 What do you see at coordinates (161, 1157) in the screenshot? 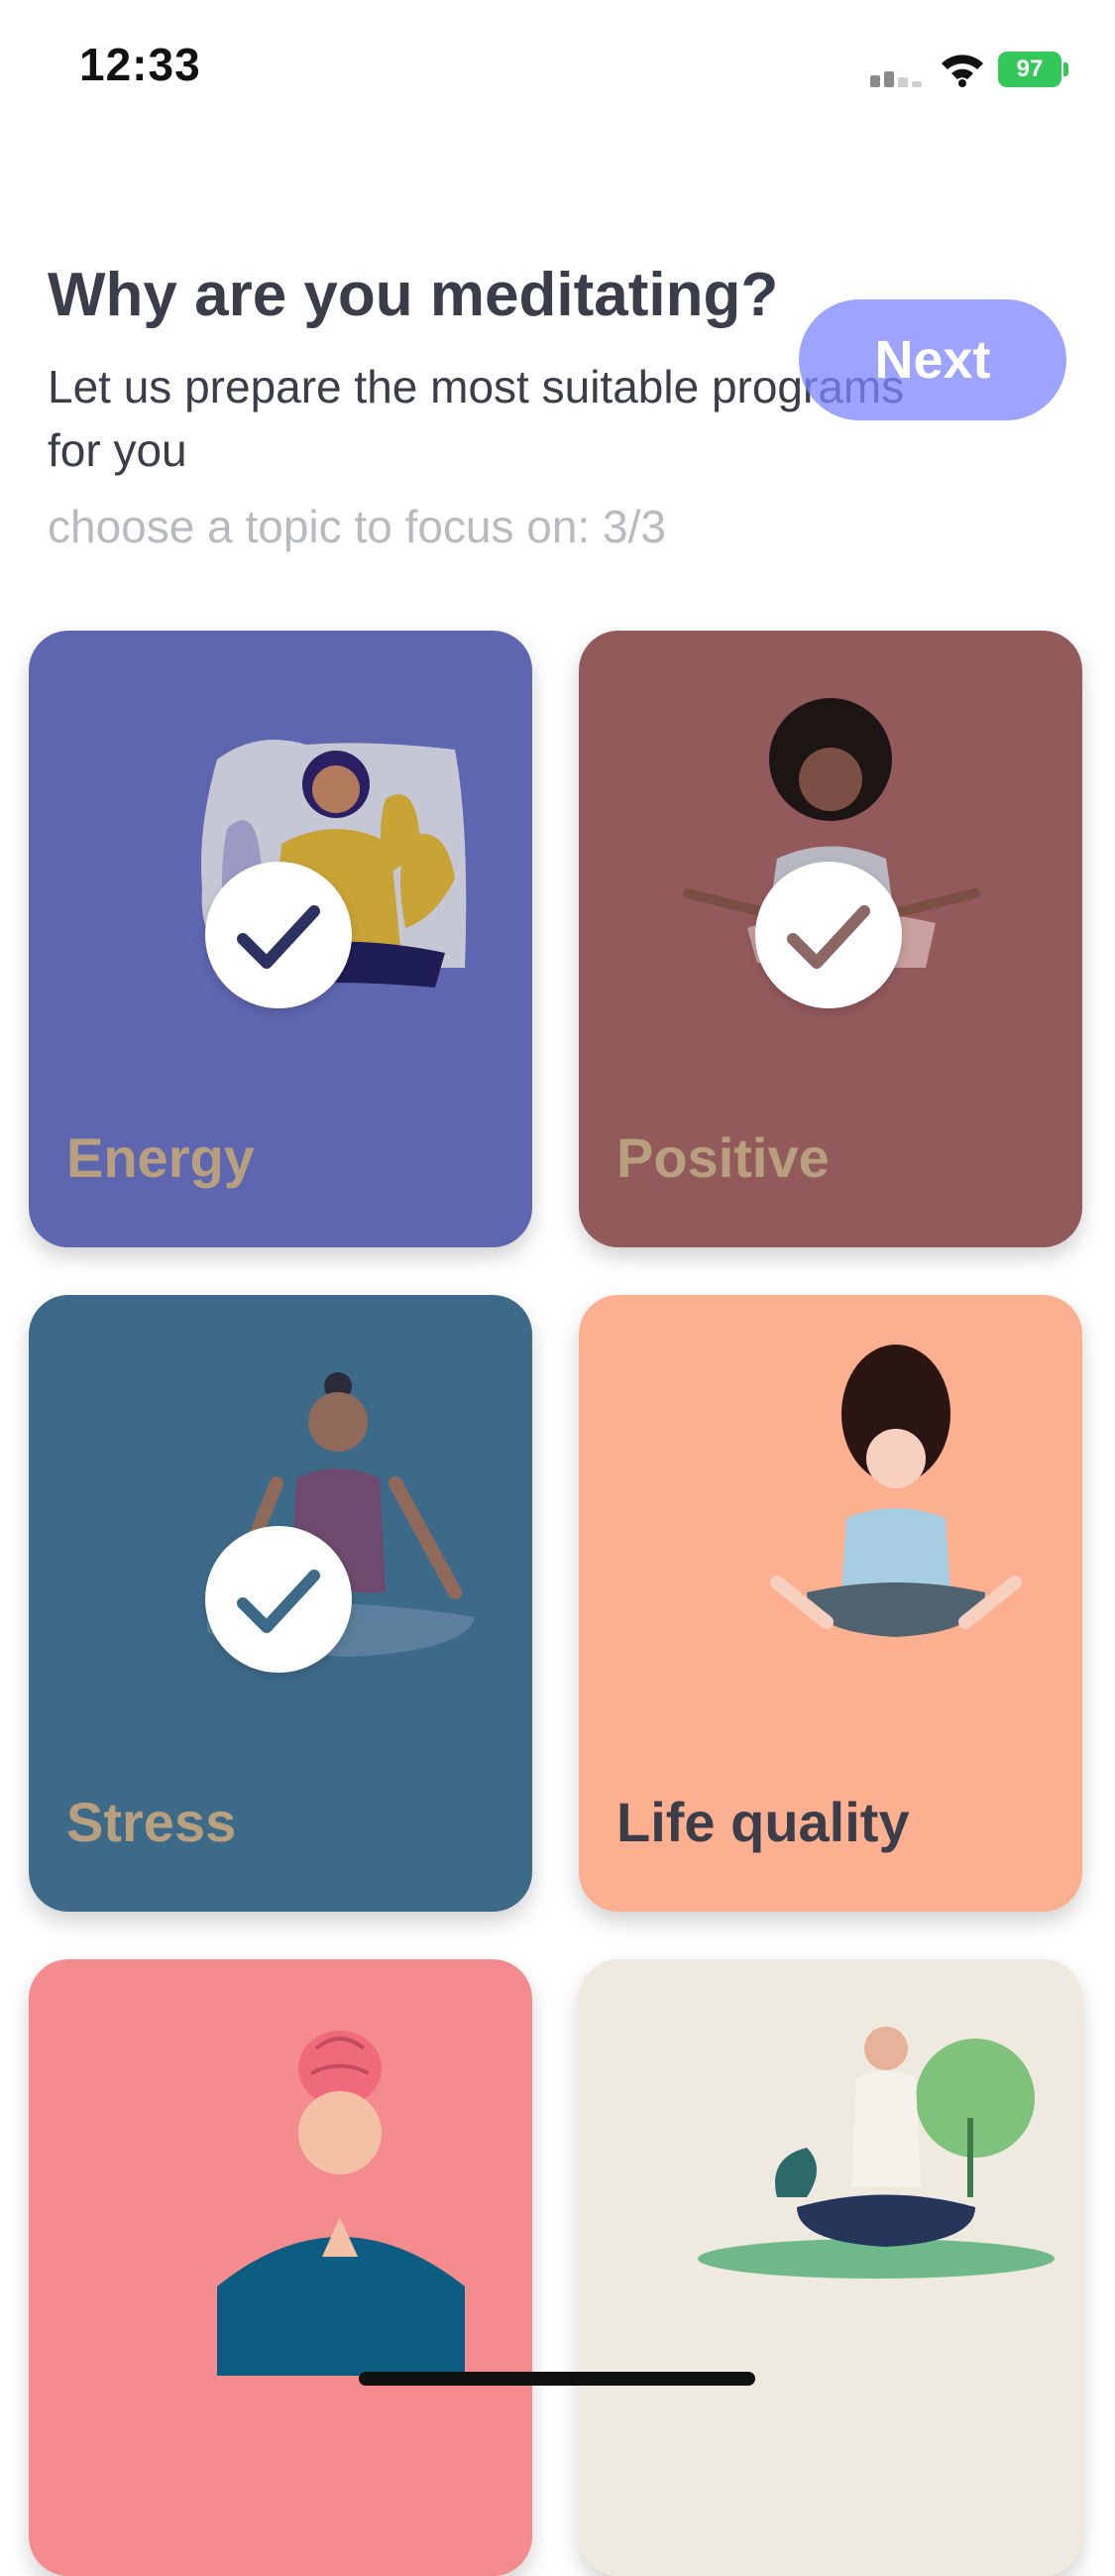
I see `card-label: Energy` at bounding box center [161, 1157].